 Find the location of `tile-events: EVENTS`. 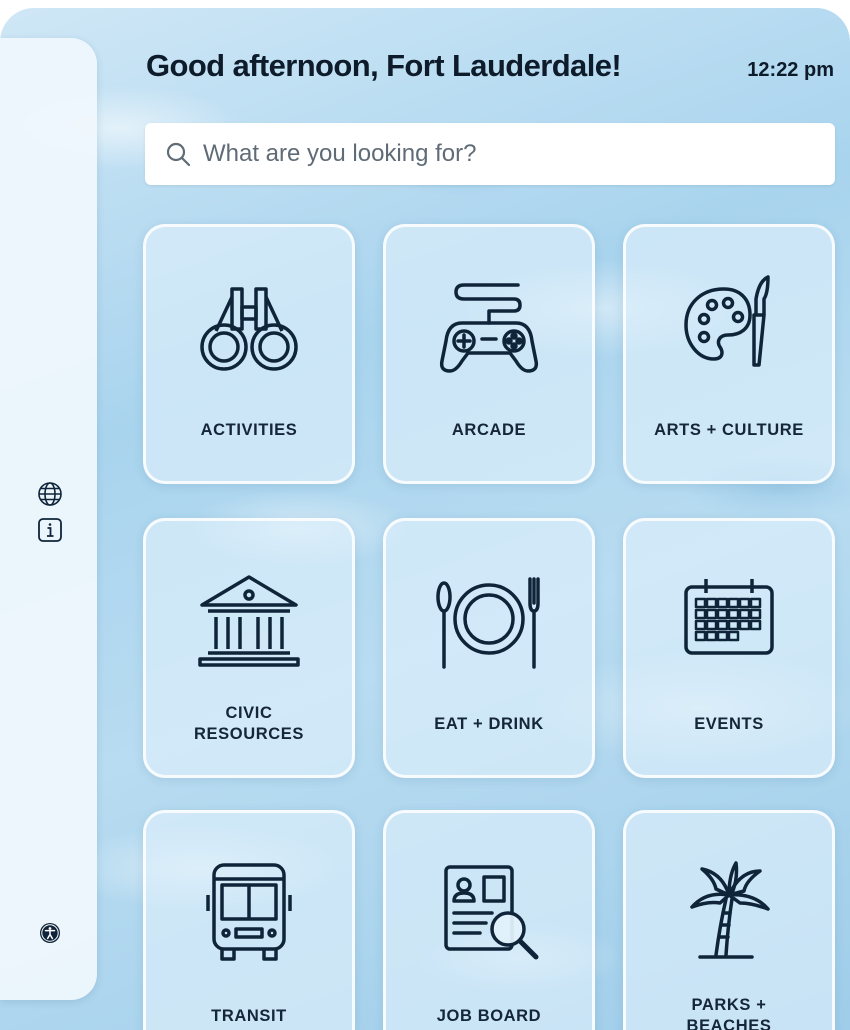

tile-events: EVENTS is located at coordinates (729, 648).